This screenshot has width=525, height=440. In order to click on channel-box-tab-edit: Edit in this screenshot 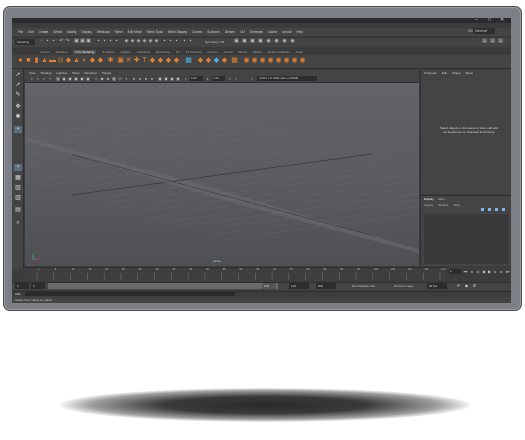, I will do `click(444, 73)`.